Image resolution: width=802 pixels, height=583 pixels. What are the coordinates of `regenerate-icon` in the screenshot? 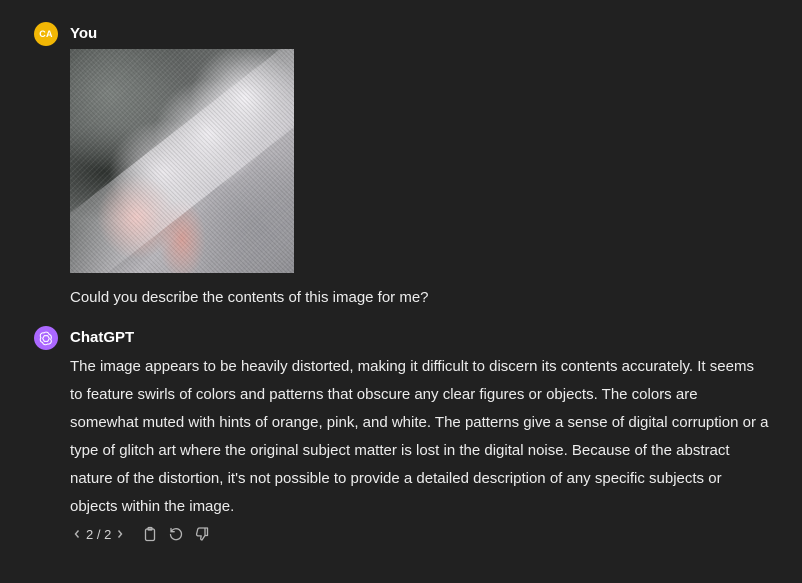 It's located at (176, 534).